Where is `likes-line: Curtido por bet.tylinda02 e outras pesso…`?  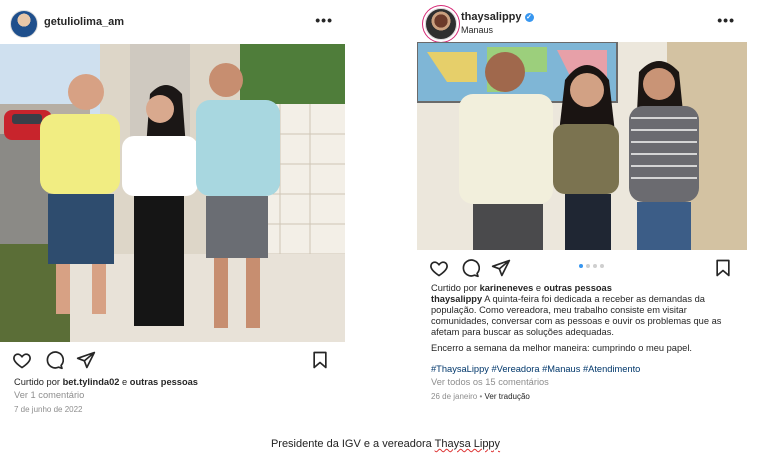 likes-line: Curtido por bet.tylinda02 e outras pesso… is located at coordinates (175, 382).